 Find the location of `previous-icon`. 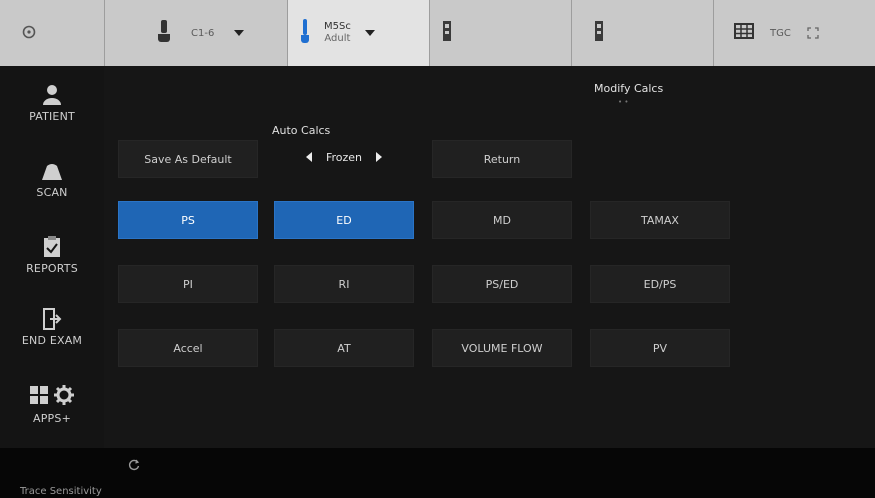

previous-icon is located at coordinates (308, 157).